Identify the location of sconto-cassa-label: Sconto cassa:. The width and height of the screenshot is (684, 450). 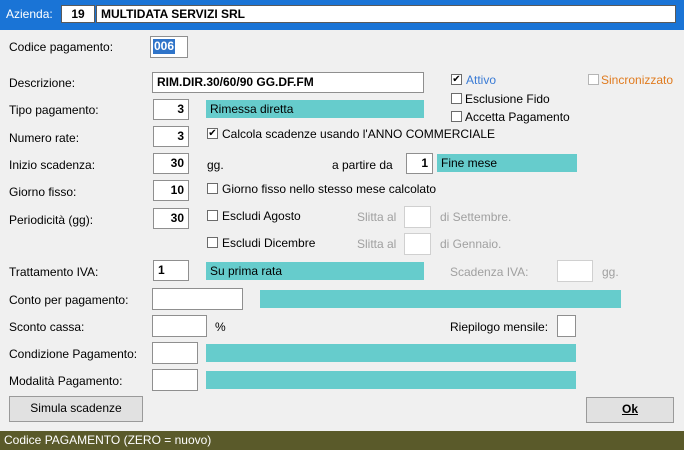
(47, 327).